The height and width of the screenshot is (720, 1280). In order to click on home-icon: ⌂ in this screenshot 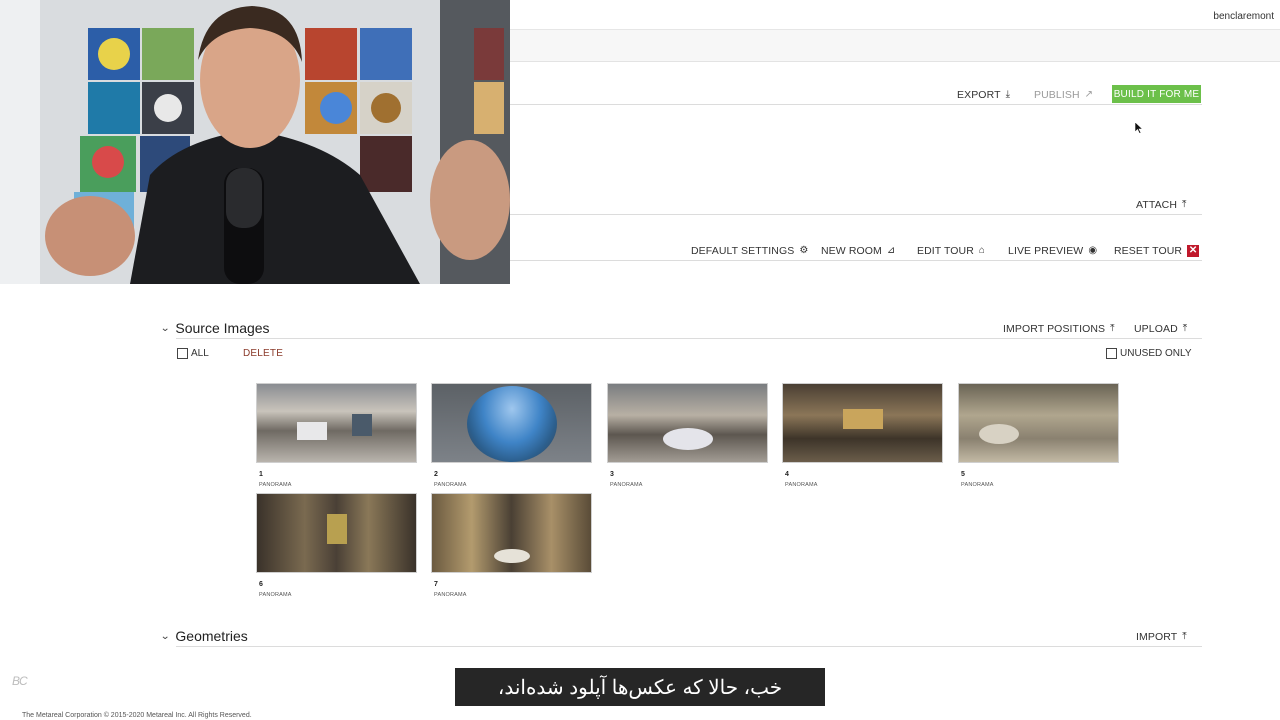, I will do `click(982, 250)`.